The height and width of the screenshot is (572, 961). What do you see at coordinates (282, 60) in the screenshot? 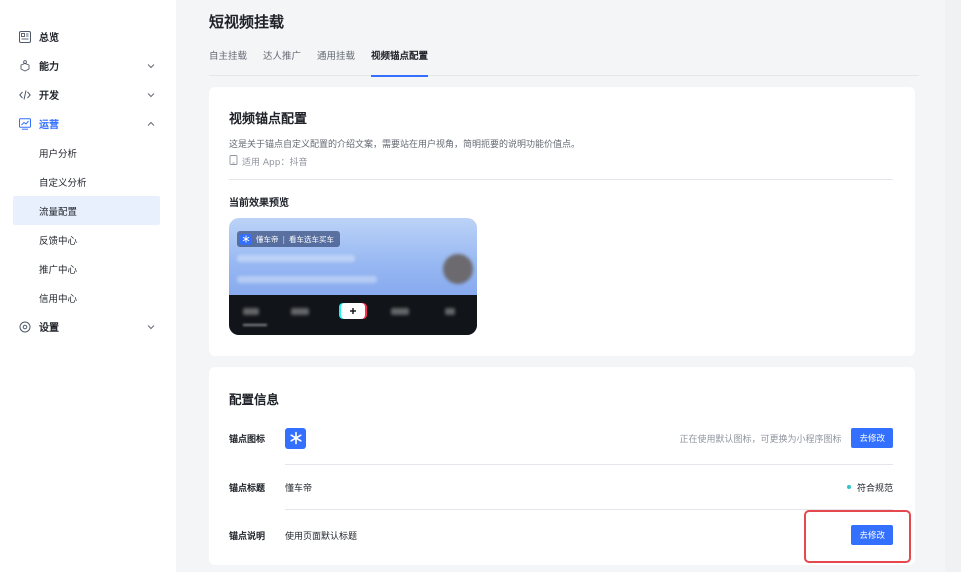
I see `tab-influencer-promotion: 达人推广` at bounding box center [282, 60].